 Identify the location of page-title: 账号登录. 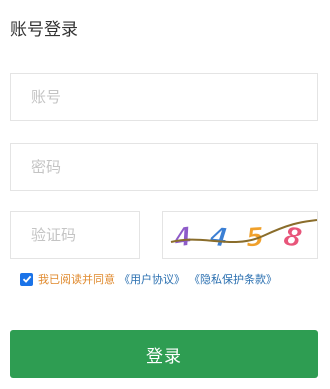
(44, 30).